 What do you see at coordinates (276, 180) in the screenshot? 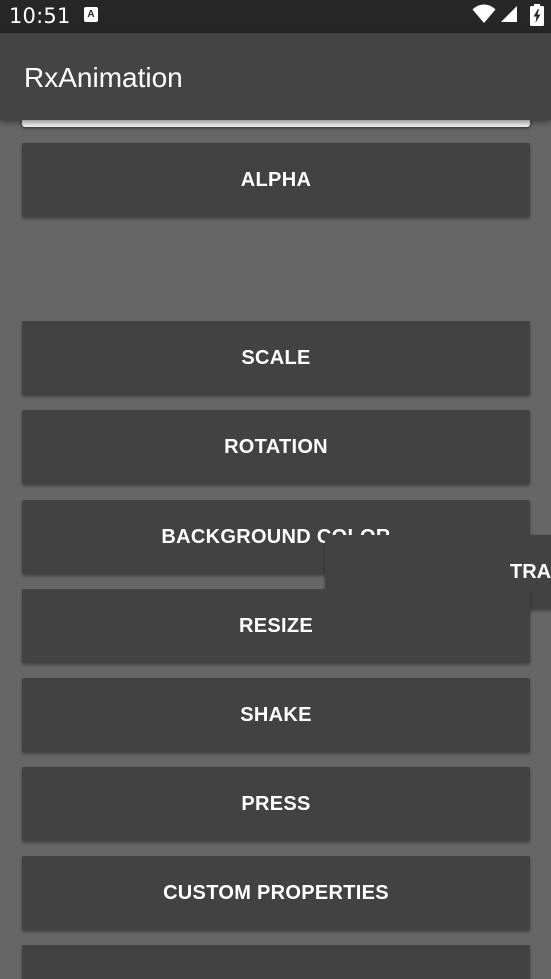
I see `alpha-button: ALPHA` at bounding box center [276, 180].